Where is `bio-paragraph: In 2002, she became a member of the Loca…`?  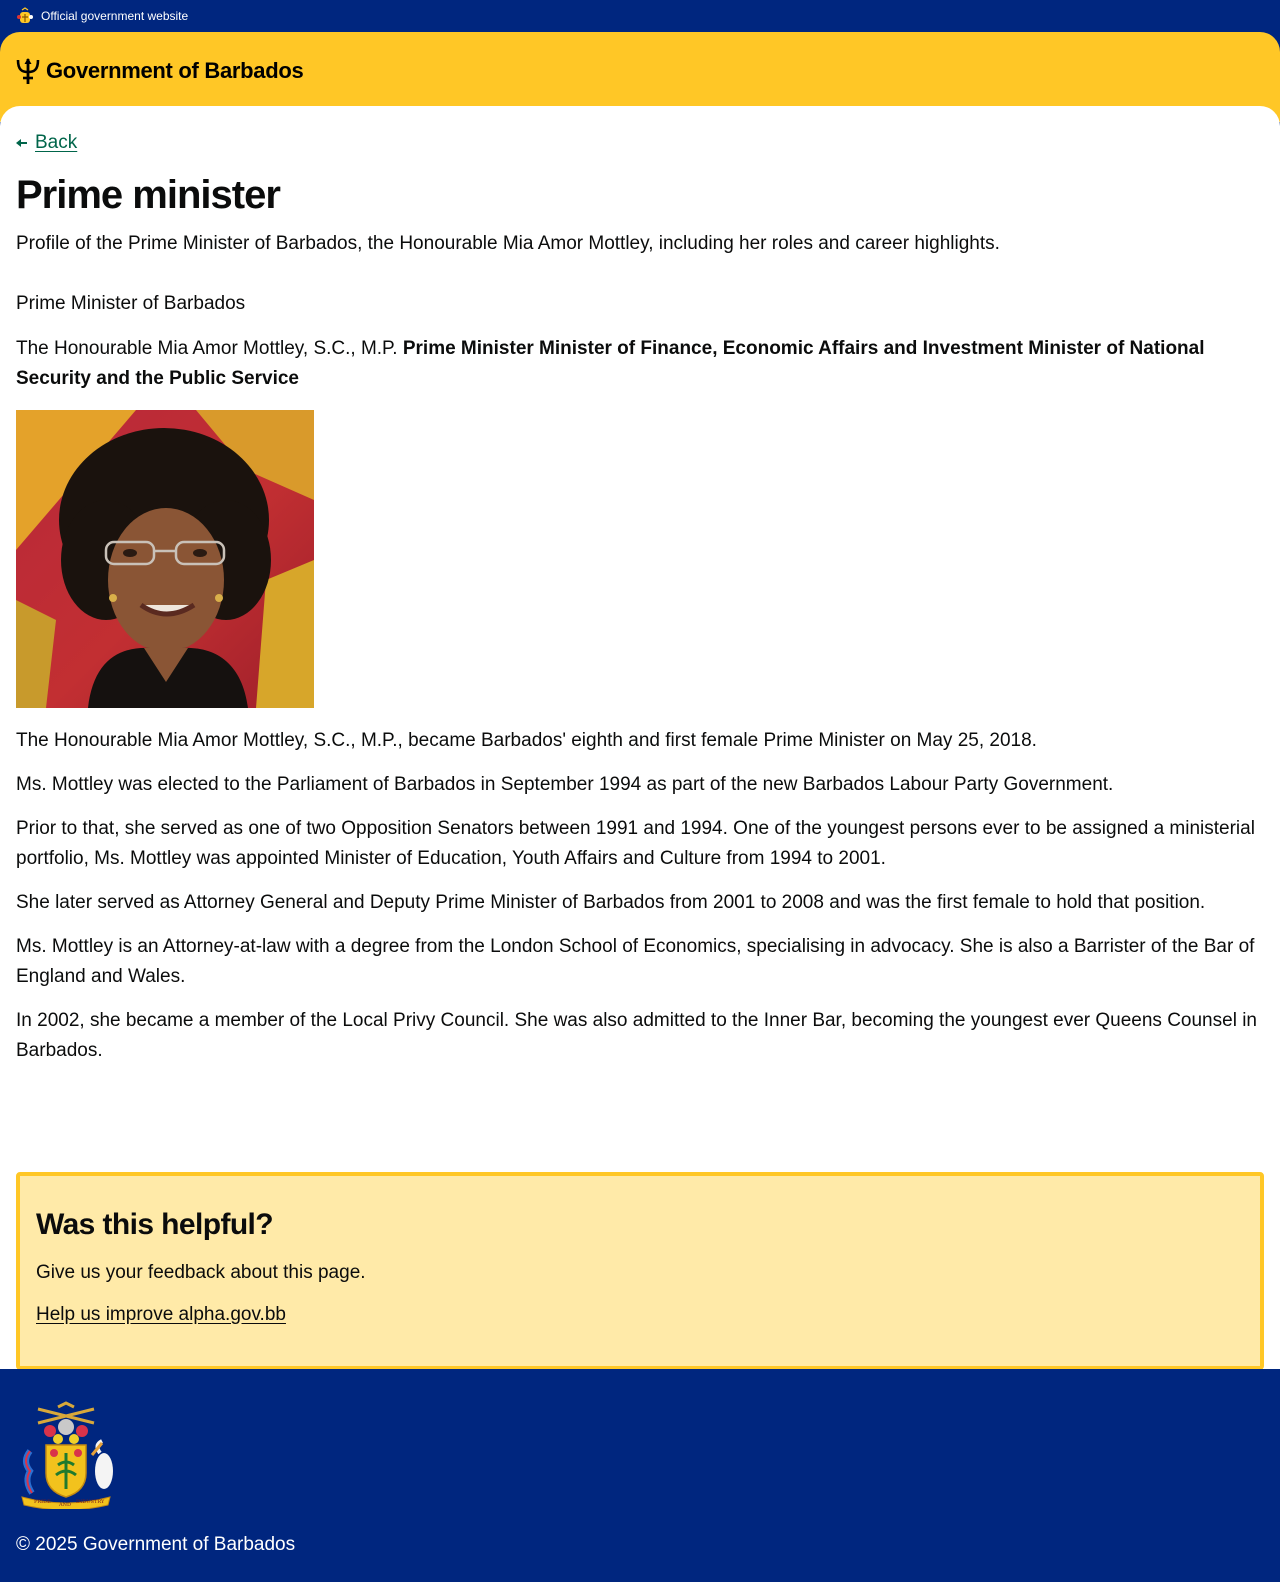 bio-paragraph: In 2002, she became a member of the Loca… is located at coordinates (636, 1035).